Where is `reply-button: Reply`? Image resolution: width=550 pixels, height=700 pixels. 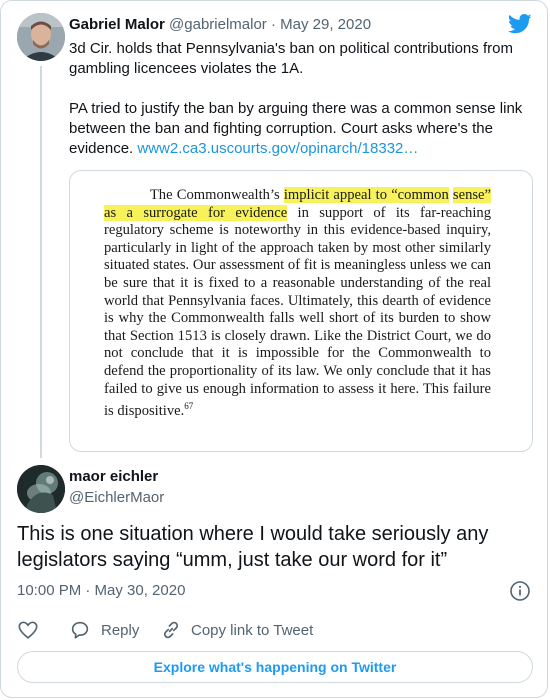 reply-button: Reply is located at coordinates (104, 630).